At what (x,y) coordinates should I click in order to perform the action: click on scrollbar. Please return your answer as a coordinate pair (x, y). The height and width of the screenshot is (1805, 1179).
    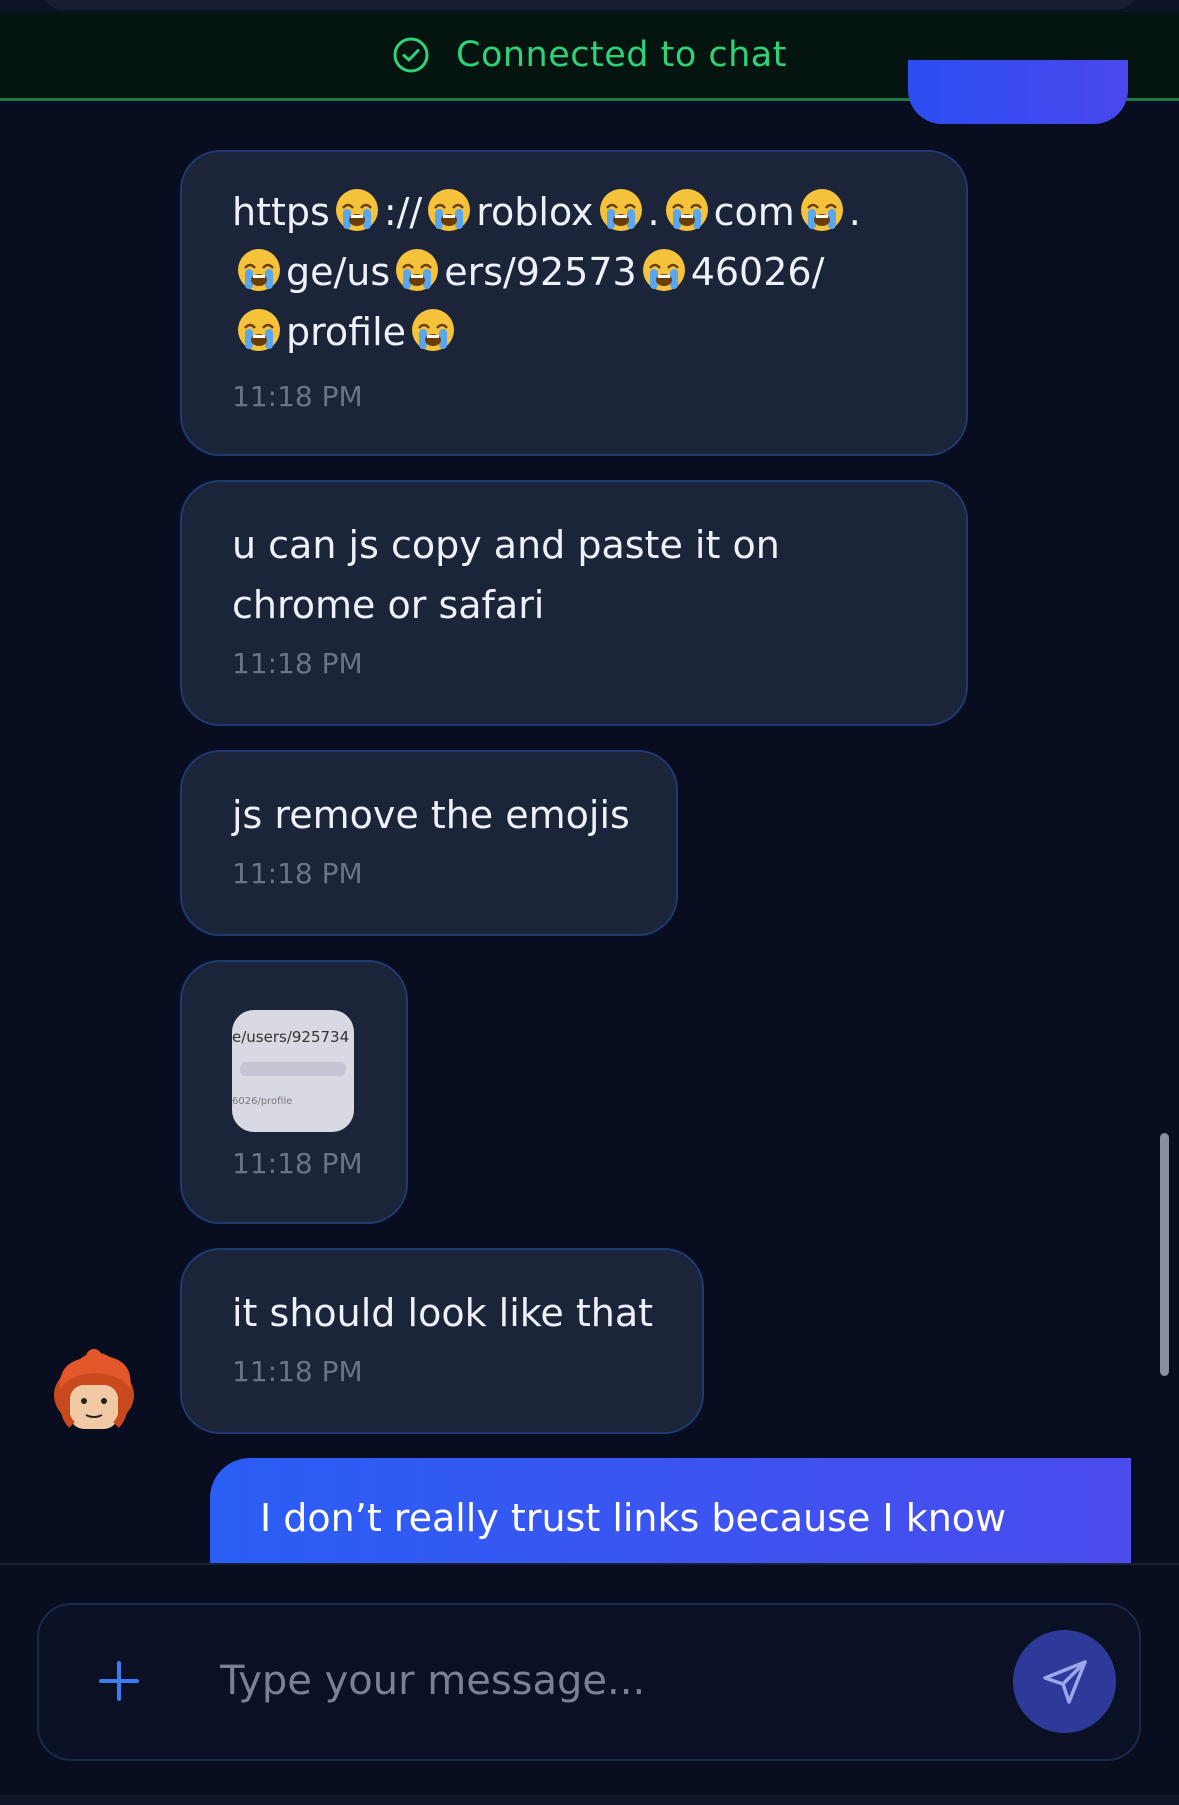
    Looking at the image, I should click on (1164, 1254).